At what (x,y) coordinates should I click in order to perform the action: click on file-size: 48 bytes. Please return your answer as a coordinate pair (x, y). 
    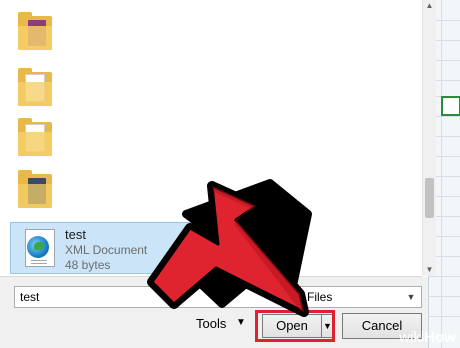
    Looking at the image, I should click on (88, 265).